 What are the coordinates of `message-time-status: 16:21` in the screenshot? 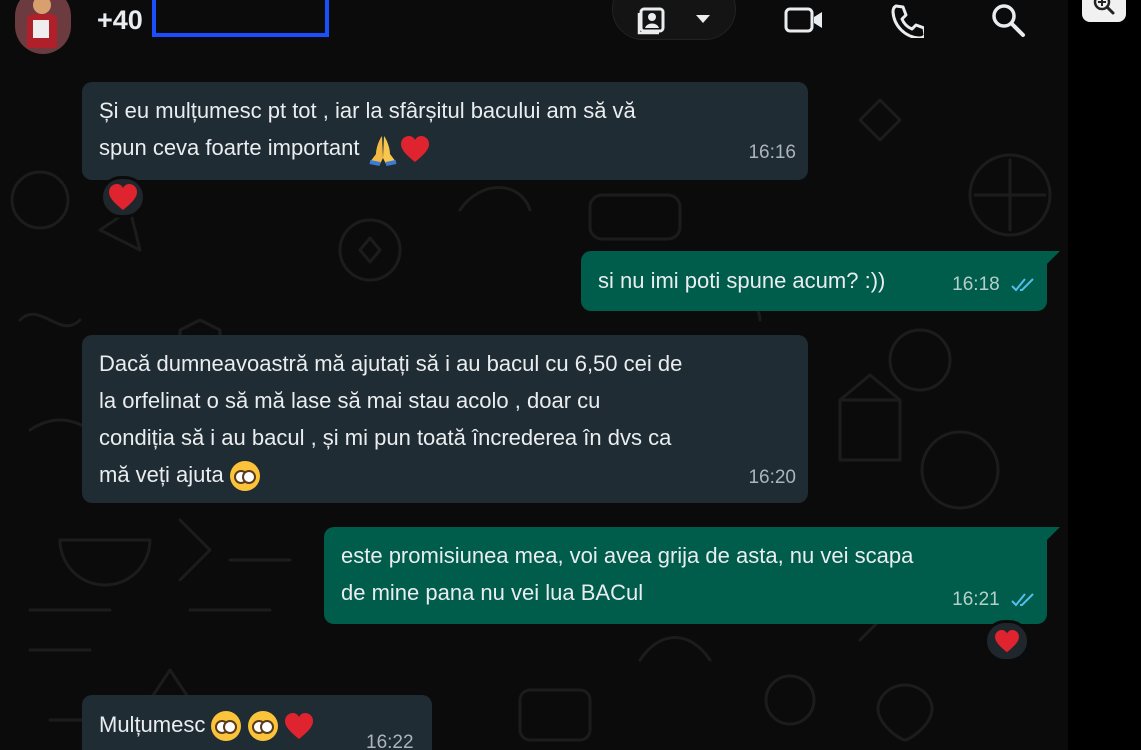 It's located at (993, 599).